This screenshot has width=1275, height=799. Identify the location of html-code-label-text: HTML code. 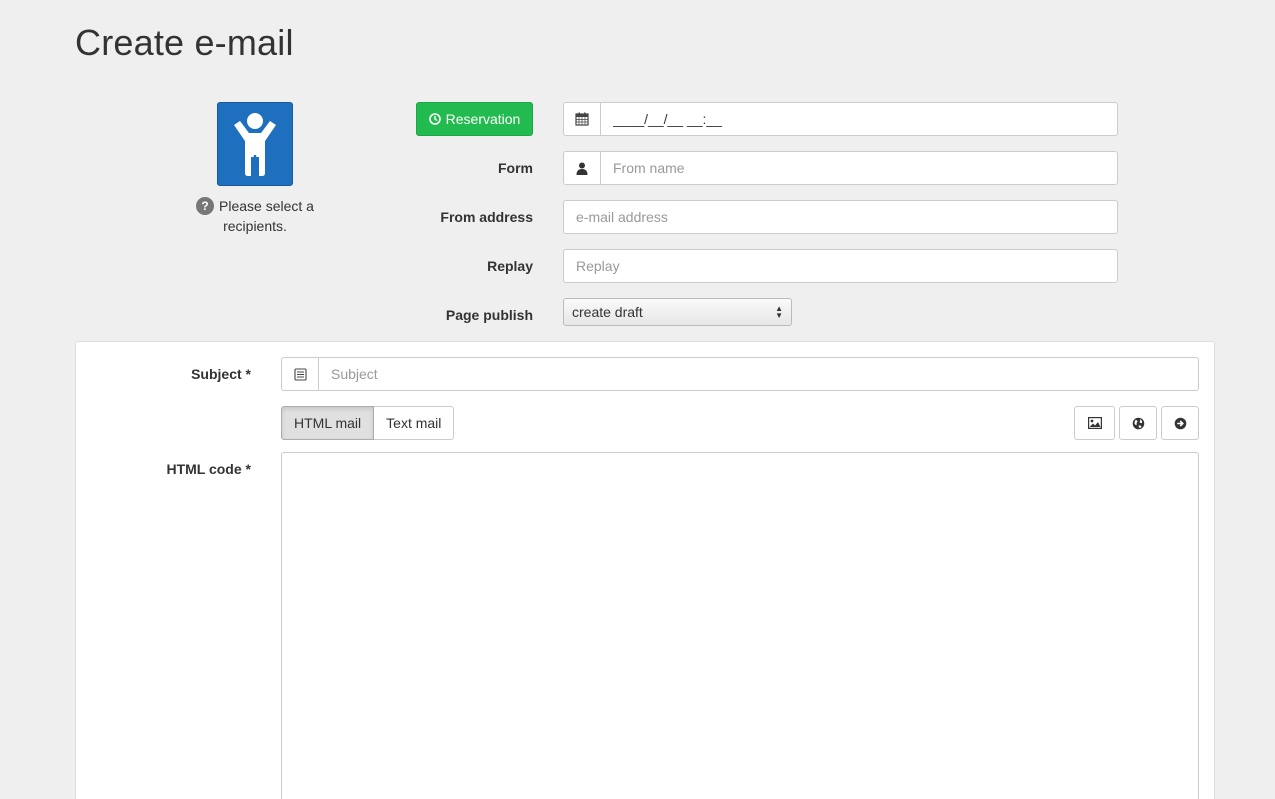
(204, 469).